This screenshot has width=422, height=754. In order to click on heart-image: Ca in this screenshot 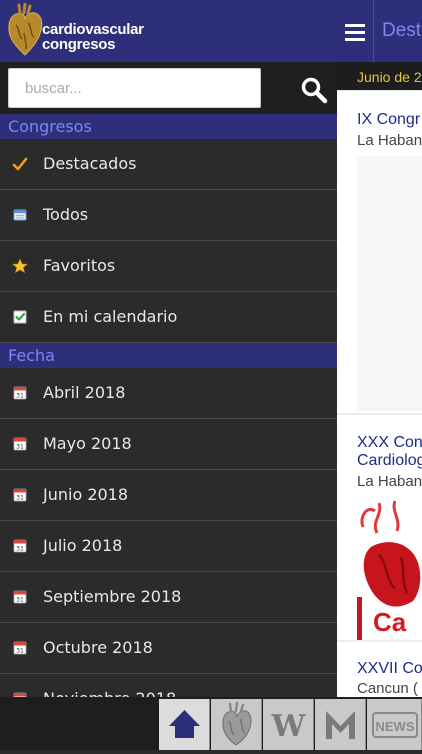, I will do `click(389, 568)`.